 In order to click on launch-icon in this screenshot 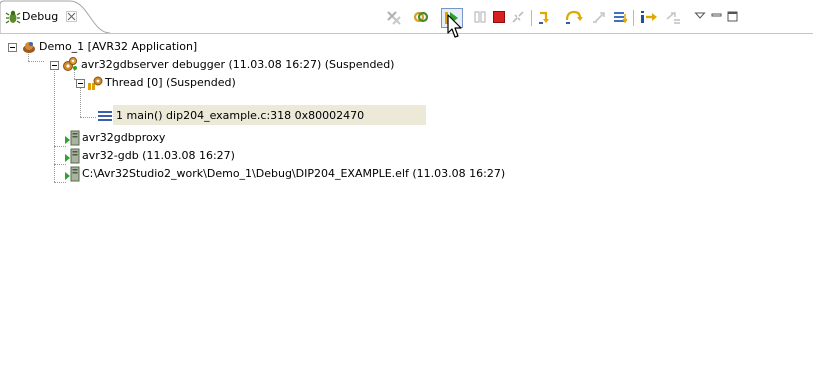, I will do `click(29, 47)`.